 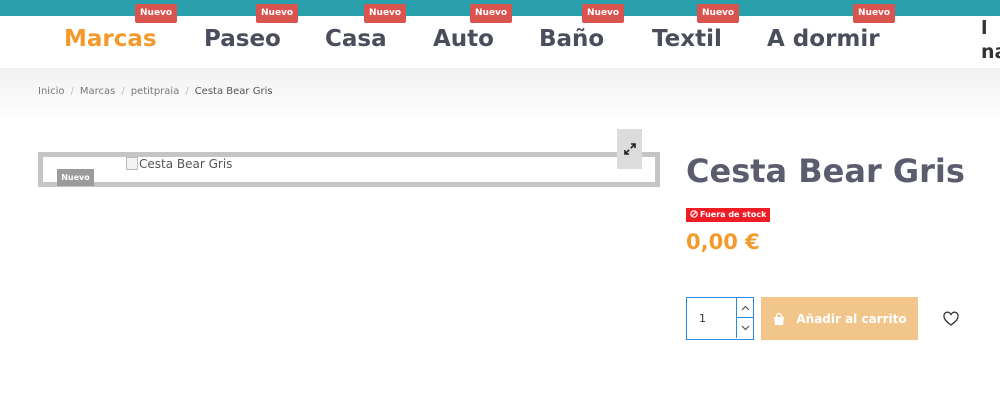 I want to click on nav-item-auto: Auto, so click(x=463, y=39).